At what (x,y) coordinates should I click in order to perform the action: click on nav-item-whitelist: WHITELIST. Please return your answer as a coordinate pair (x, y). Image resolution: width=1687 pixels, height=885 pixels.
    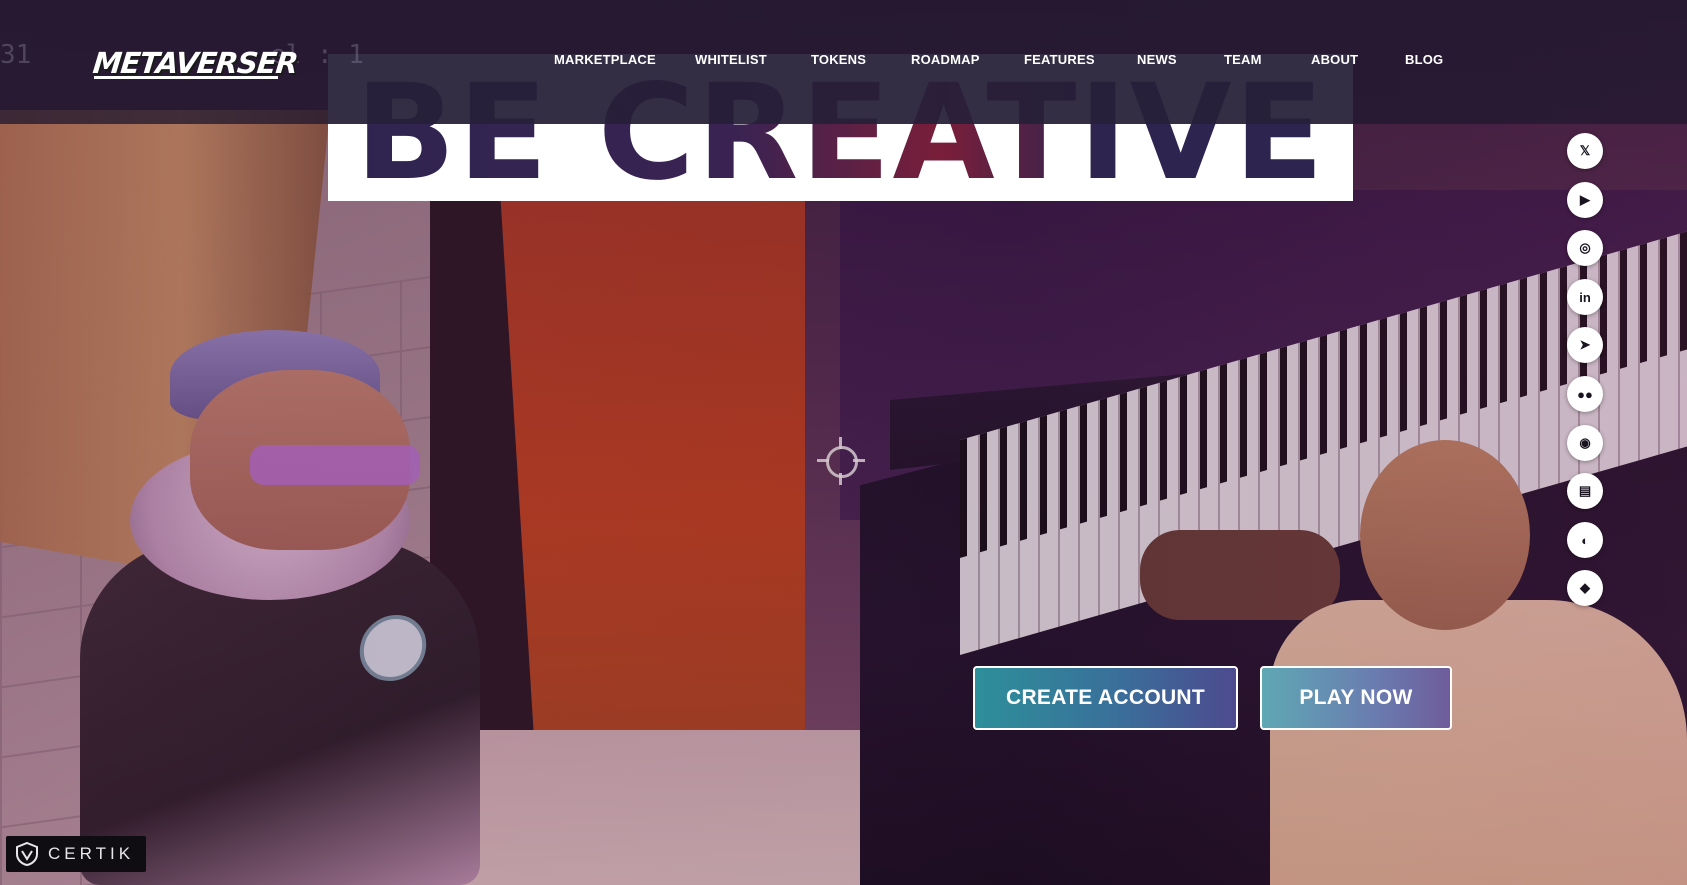
    Looking at the image, I should click on (731, 59).